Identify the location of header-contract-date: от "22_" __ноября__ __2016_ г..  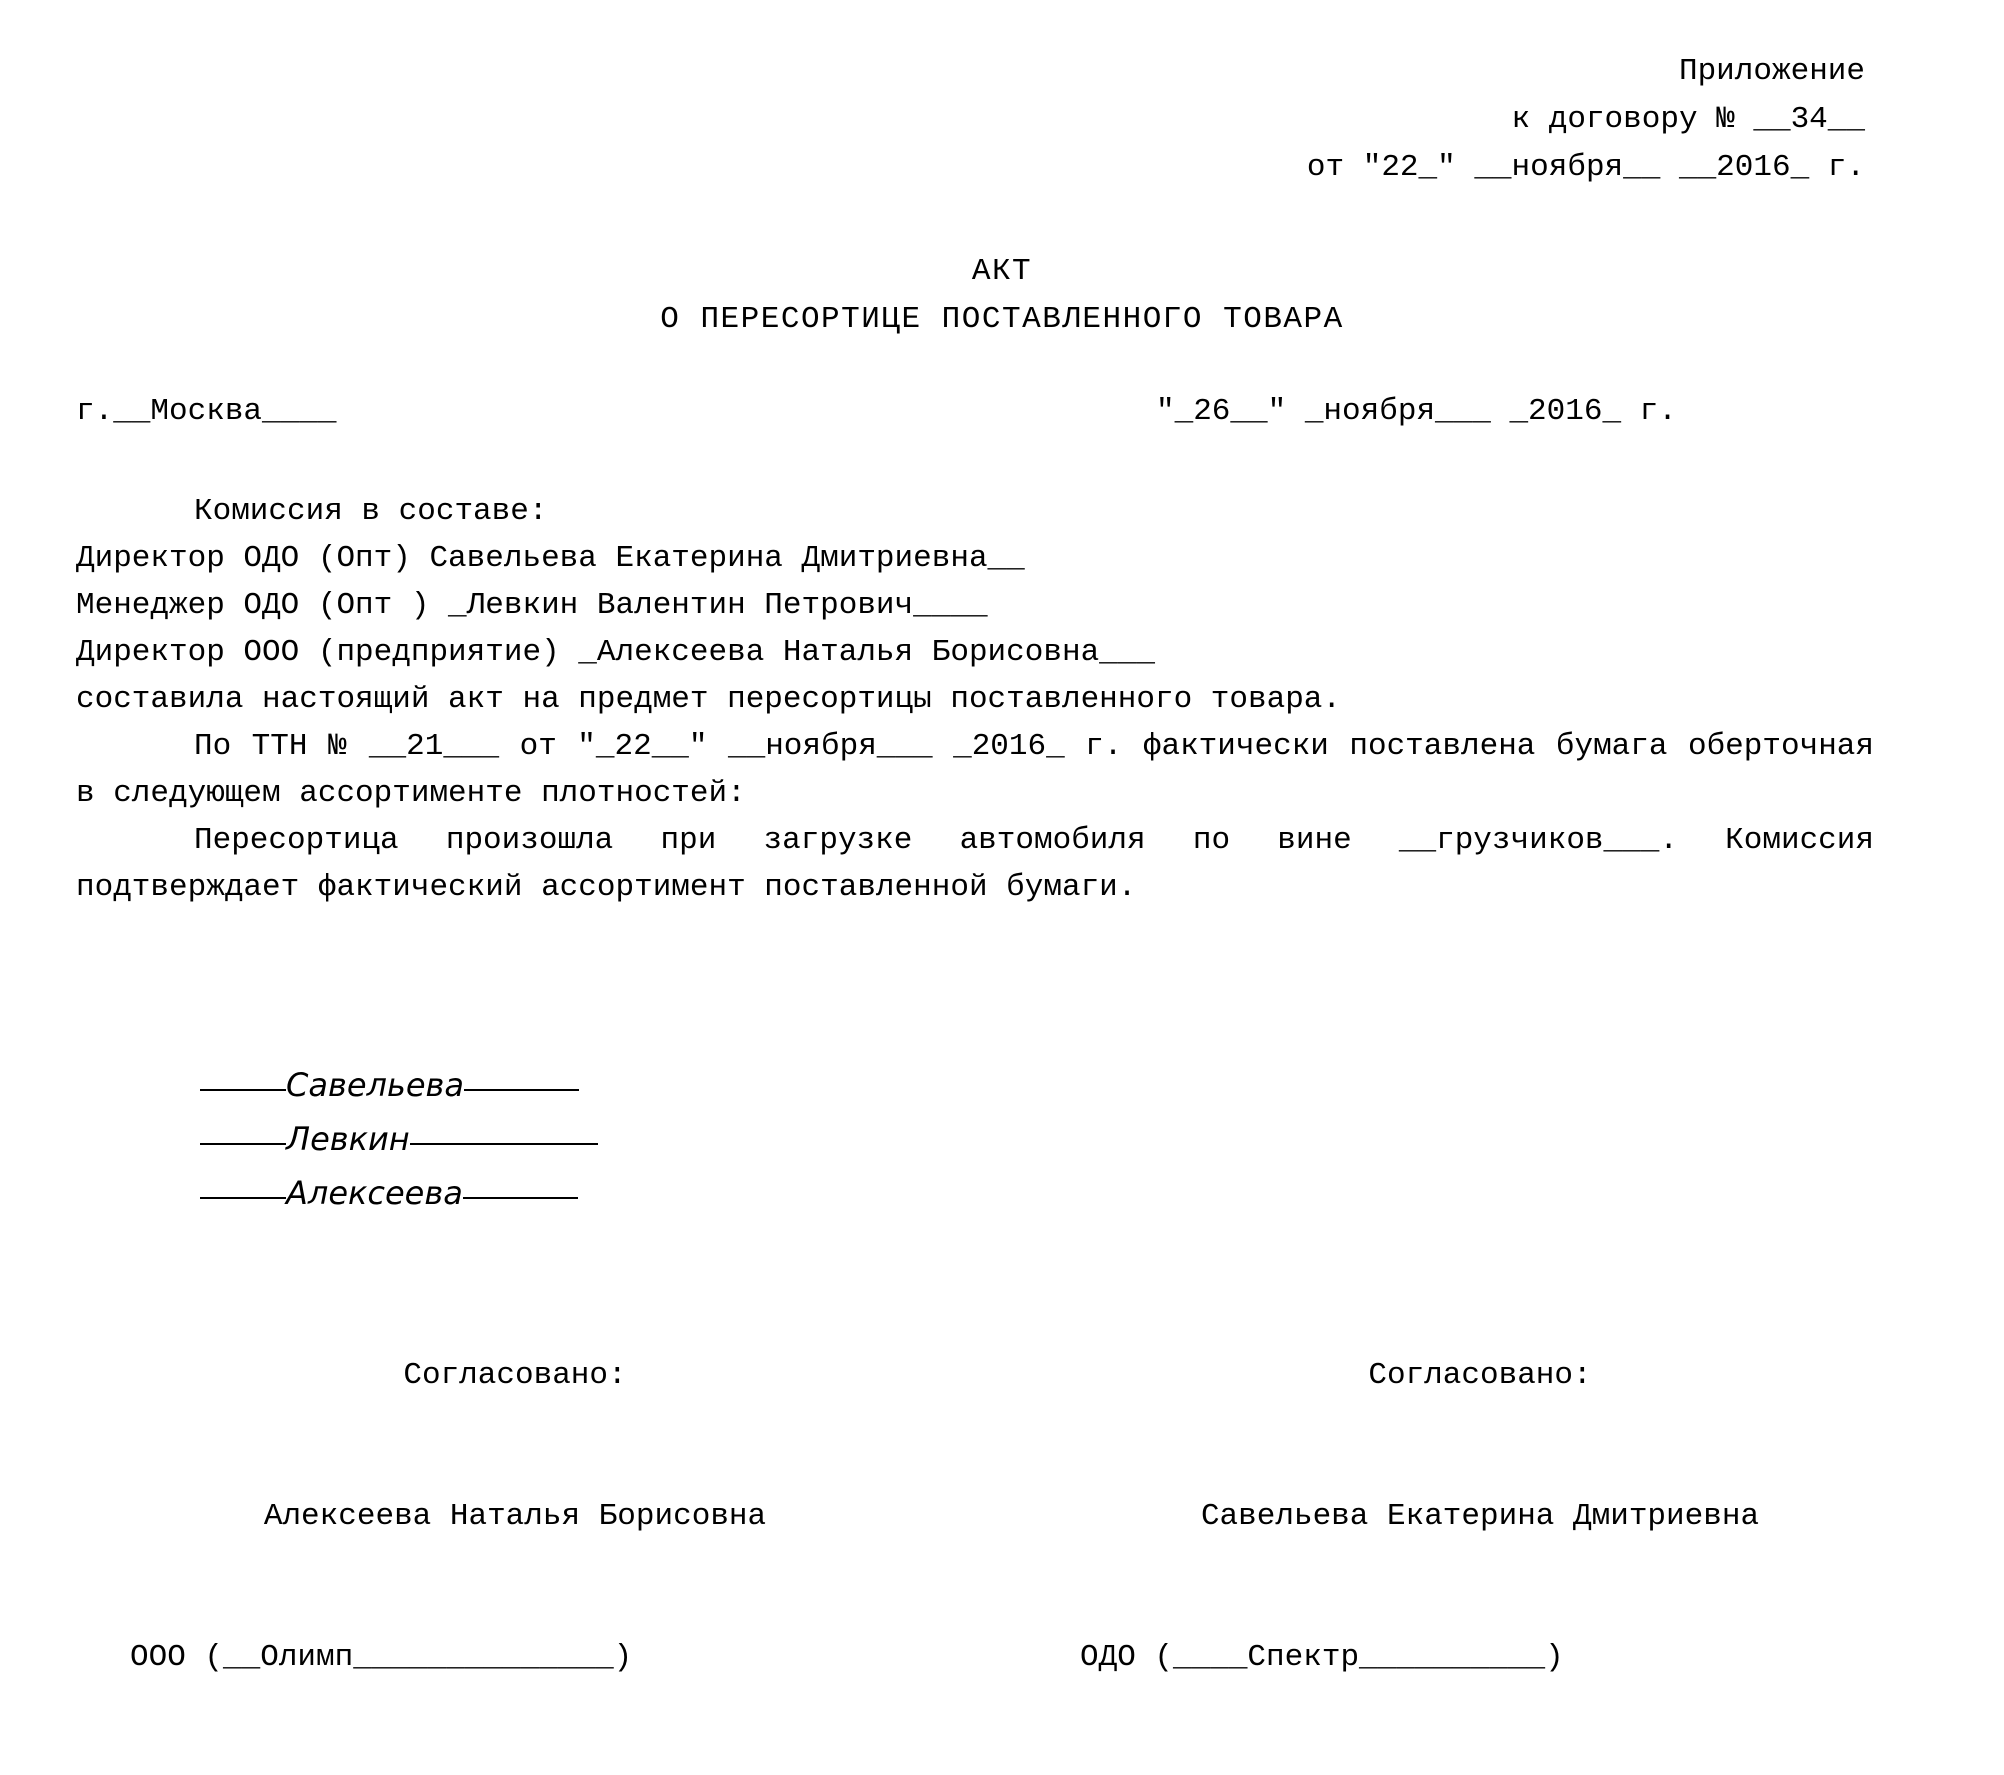
(1585, 167).